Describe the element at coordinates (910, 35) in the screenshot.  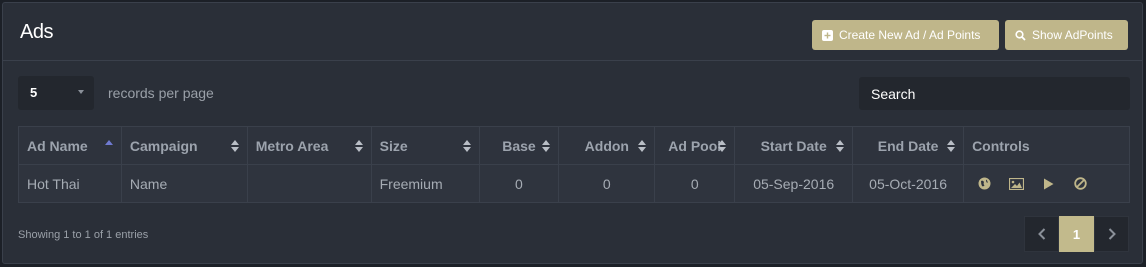
I see `create-ad-label: Create New Ad / Ad Points` at that location.